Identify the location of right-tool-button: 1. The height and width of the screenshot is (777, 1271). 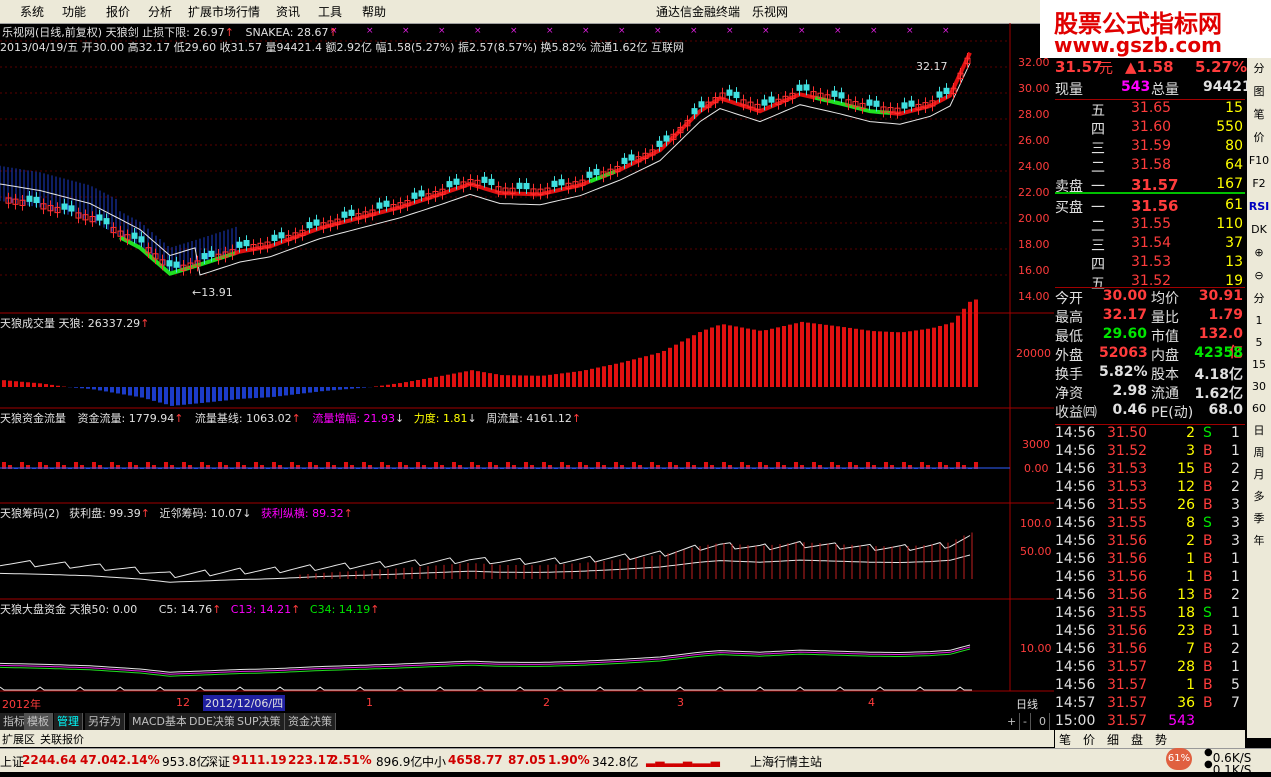
(1259, 321).